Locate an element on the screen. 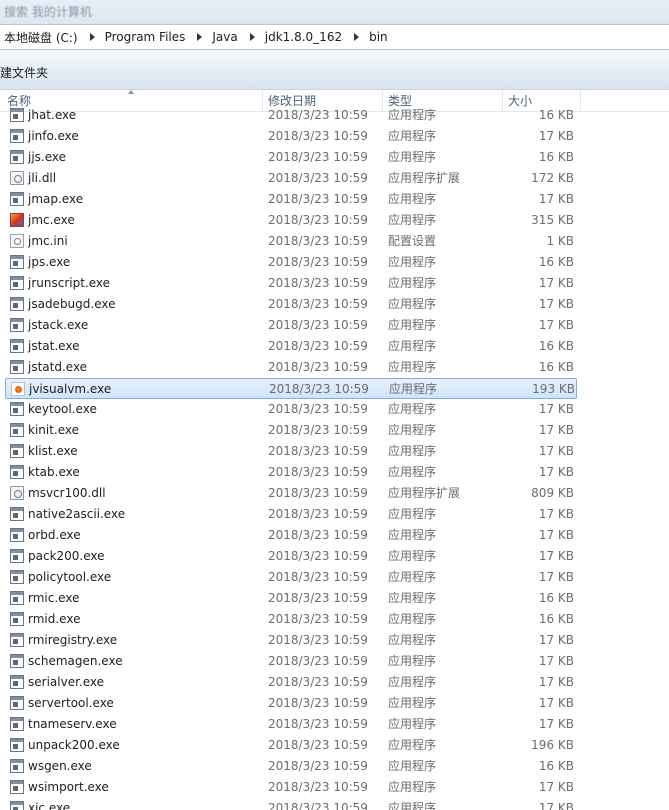  file-name: jmc.ini is located at coordinates (48, 241).